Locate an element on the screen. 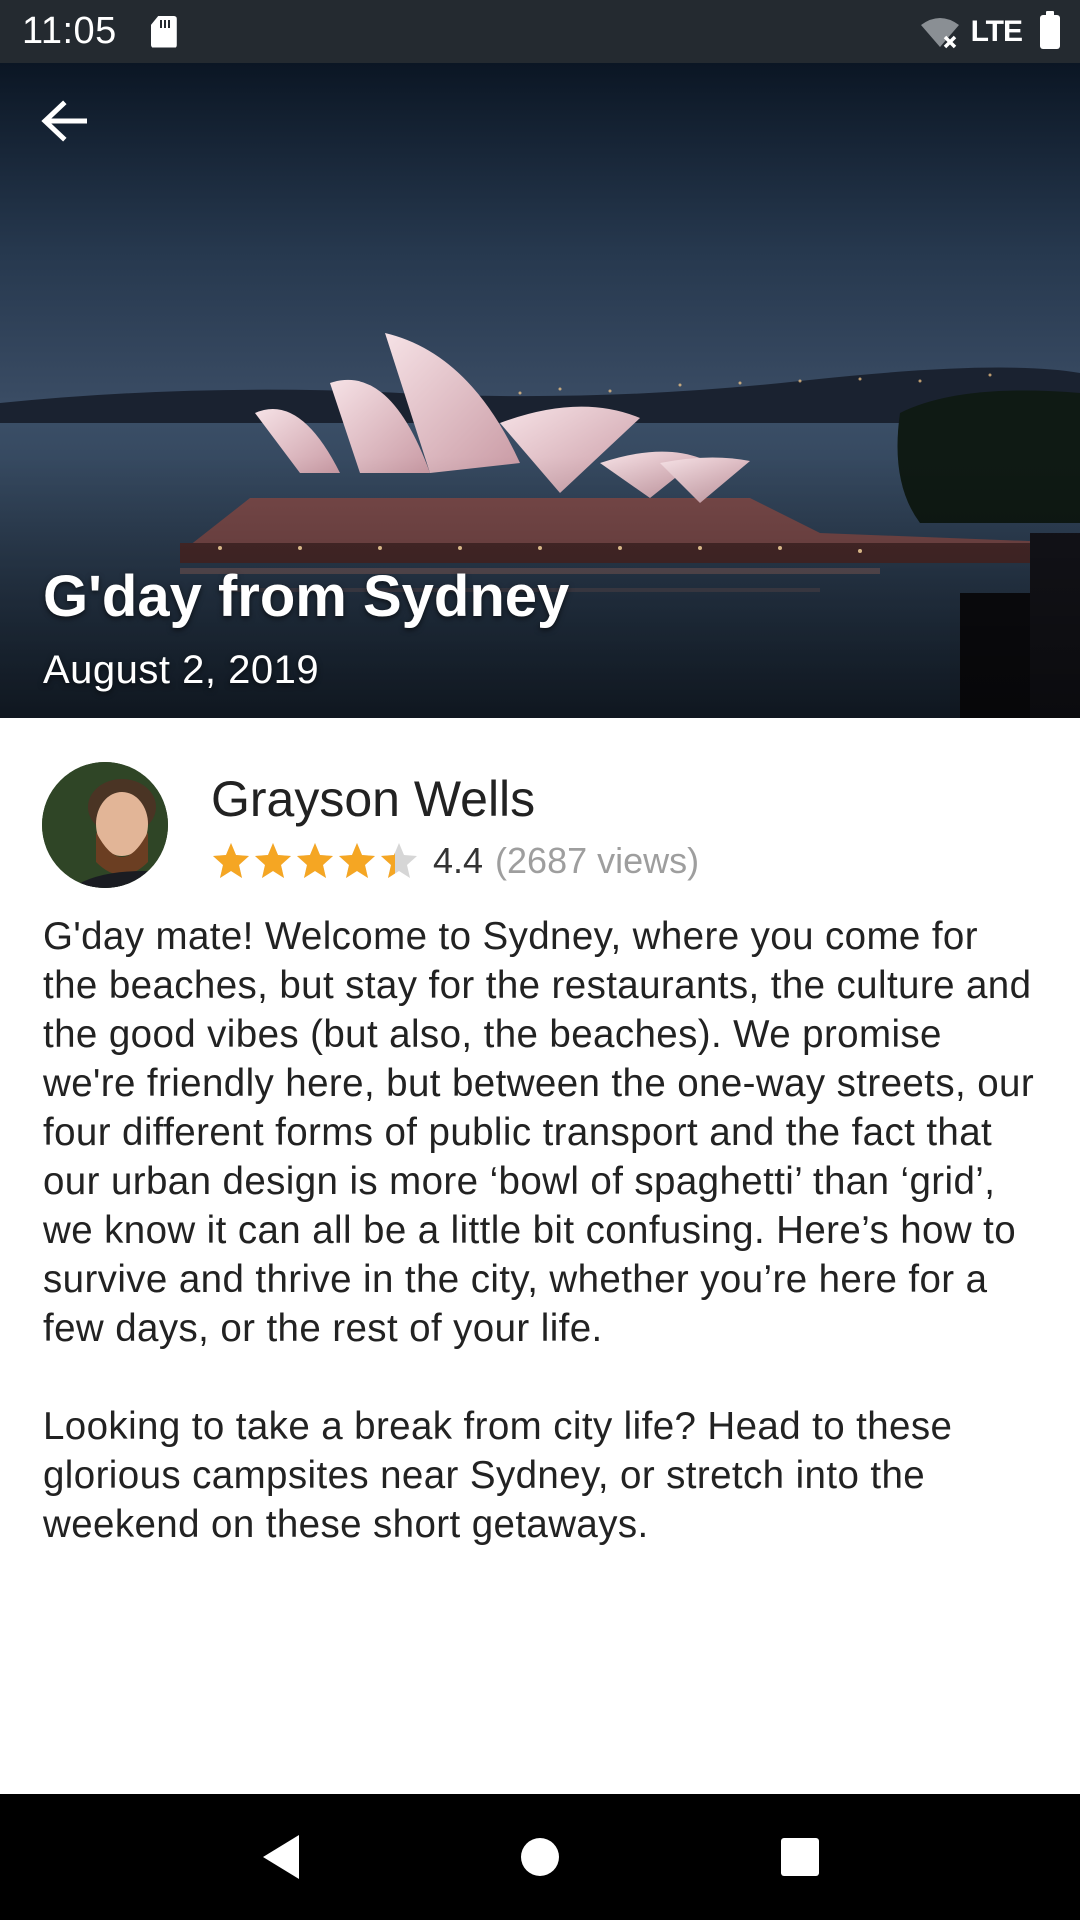 This screenshot has width=1080, height=1920. author-row: Grayson Wells 4.4 (2687 views) is located at coordinates (542, 825).